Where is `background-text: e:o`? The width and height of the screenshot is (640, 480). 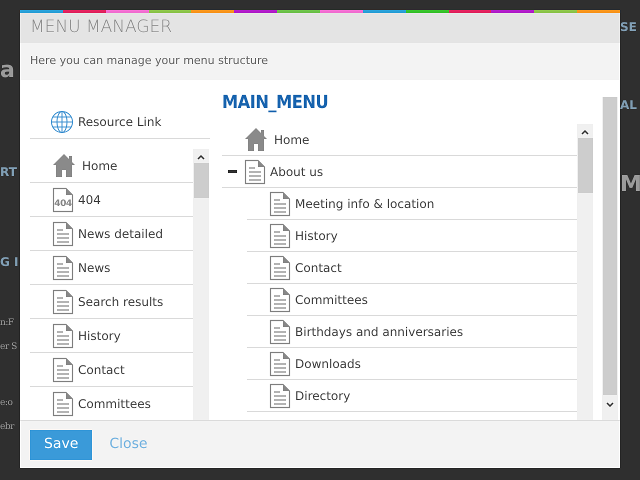
background-text: e:o is located at coordinates (6, 403).